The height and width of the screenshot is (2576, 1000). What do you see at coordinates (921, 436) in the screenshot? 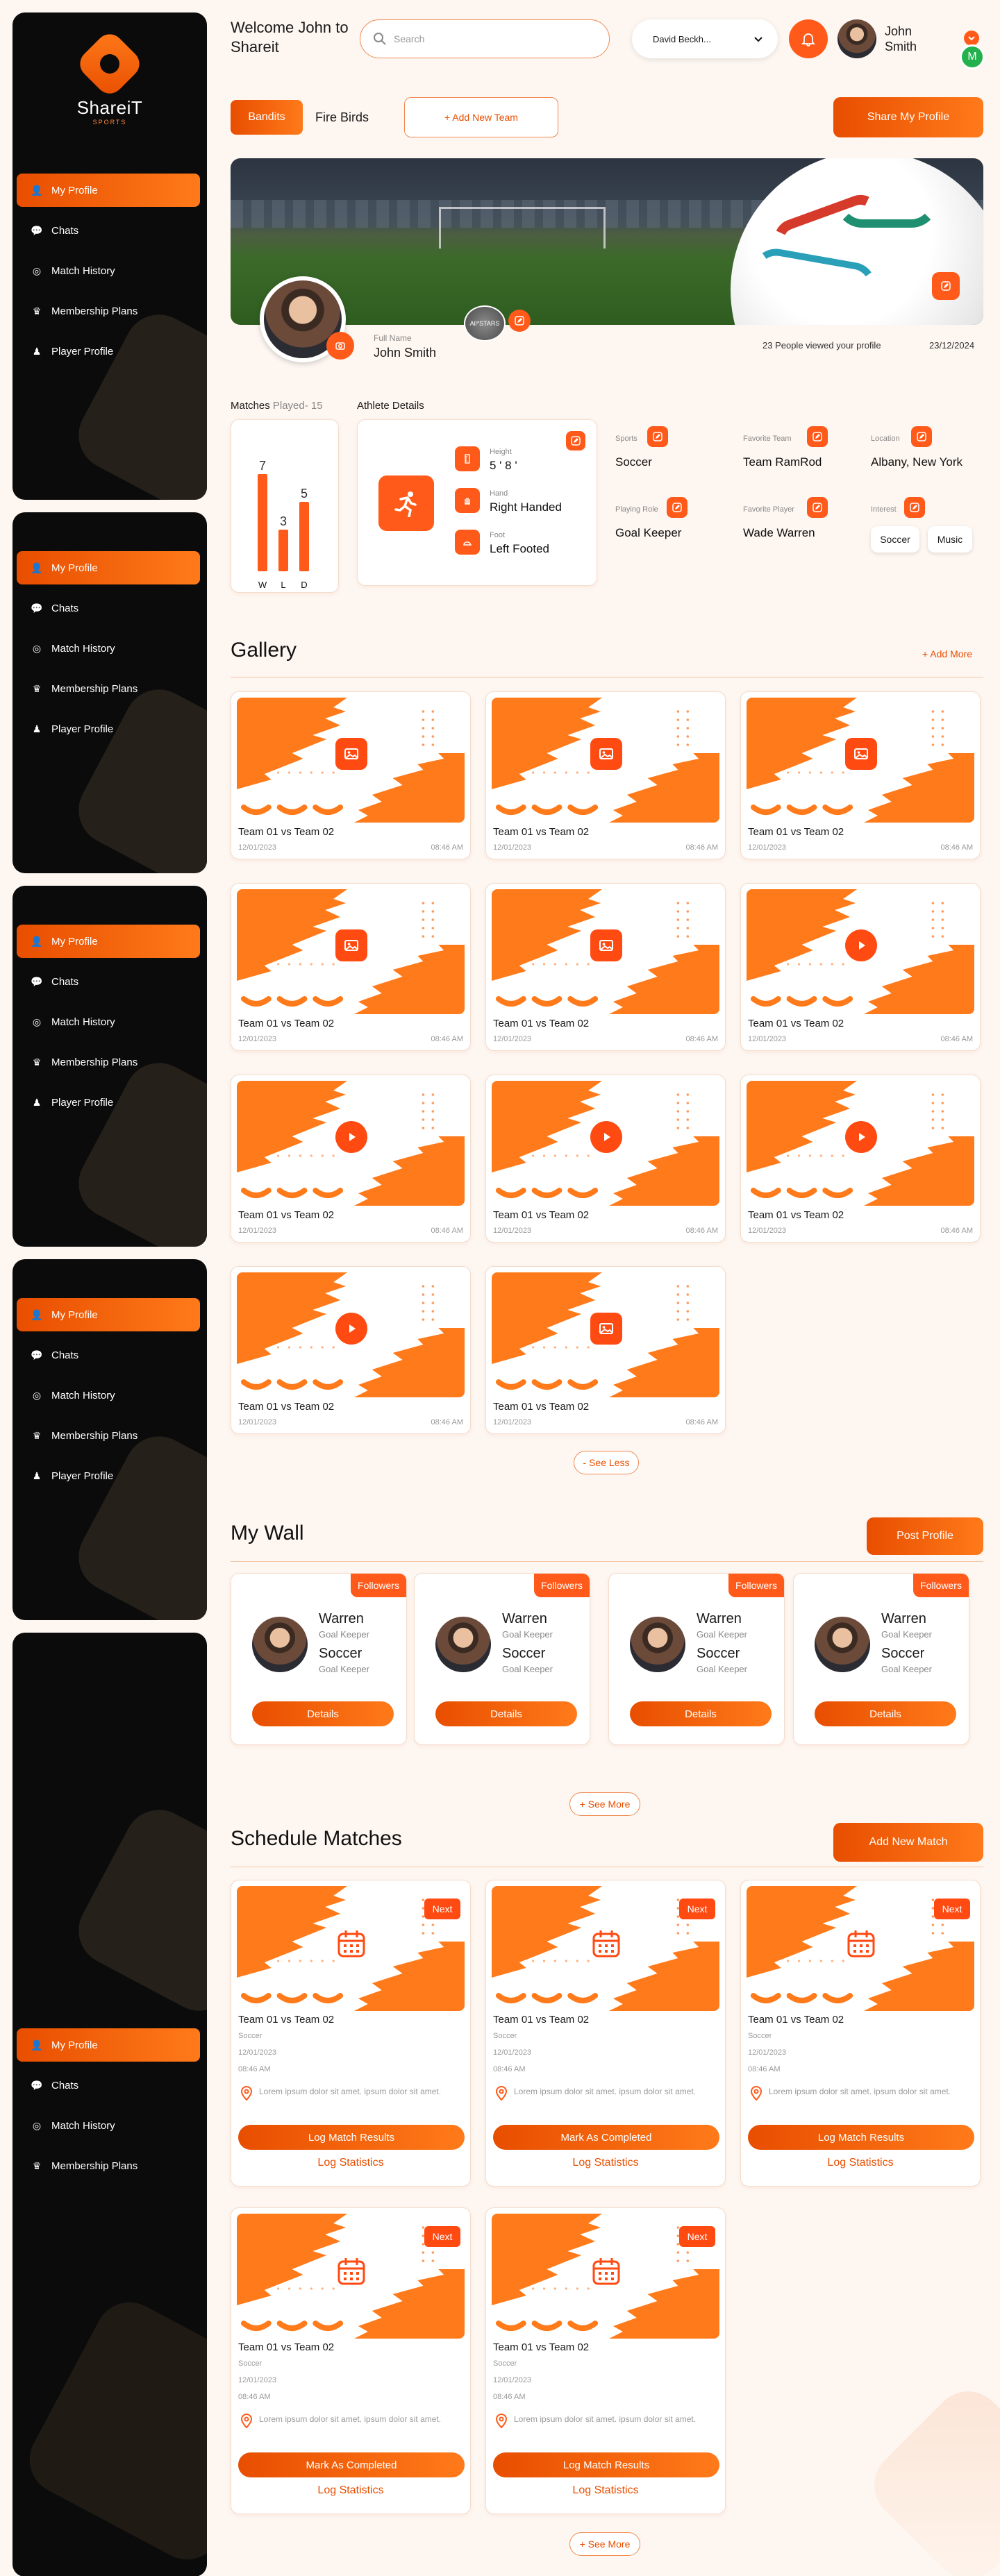
I see `edit-location-button` at bounding box center [921, 436].